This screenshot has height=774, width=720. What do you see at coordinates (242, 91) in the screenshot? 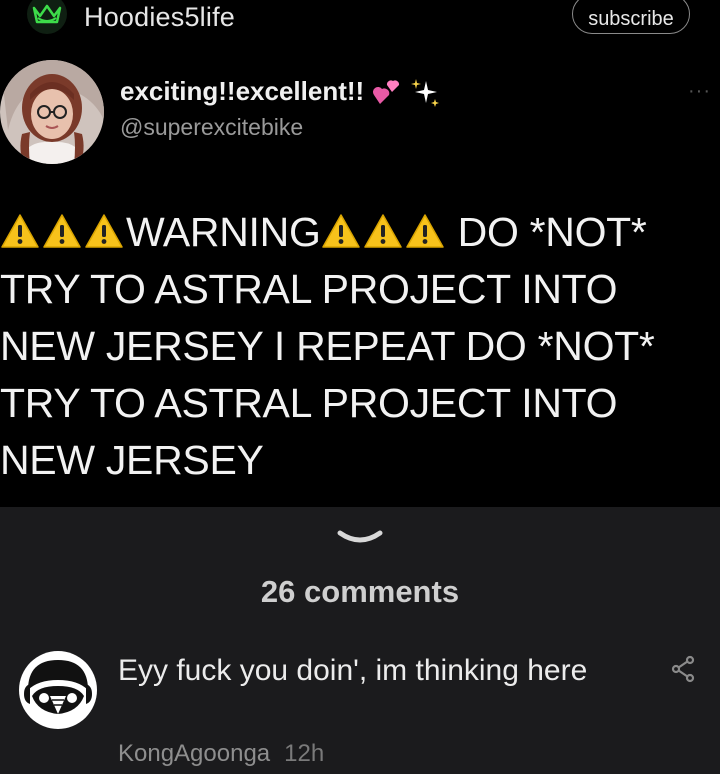
I see `display-name-text: exciting!!excellent!!` at bounding box center [242, 91].